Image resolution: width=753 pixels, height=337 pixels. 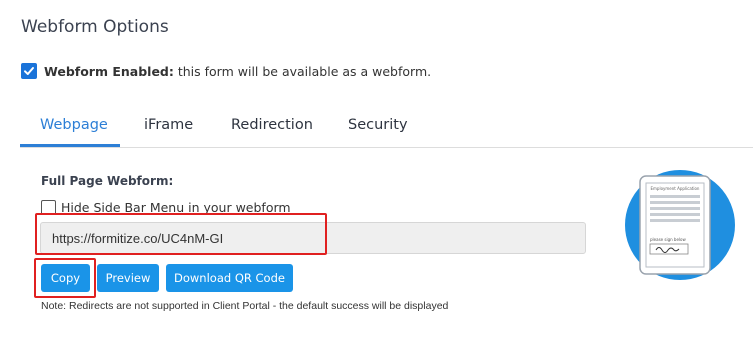 I want to click on tab-security: Security, so click(x=378, y=125).